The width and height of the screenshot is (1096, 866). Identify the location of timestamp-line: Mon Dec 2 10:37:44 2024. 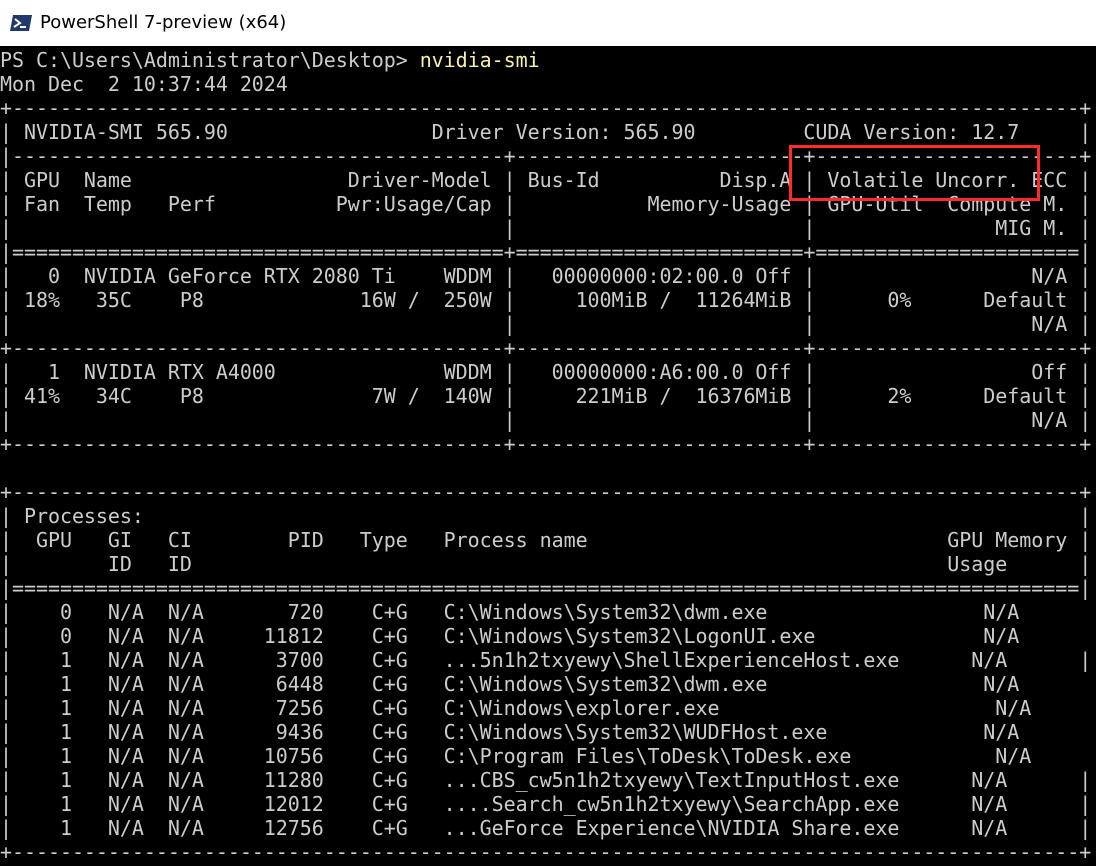
(144, 84).